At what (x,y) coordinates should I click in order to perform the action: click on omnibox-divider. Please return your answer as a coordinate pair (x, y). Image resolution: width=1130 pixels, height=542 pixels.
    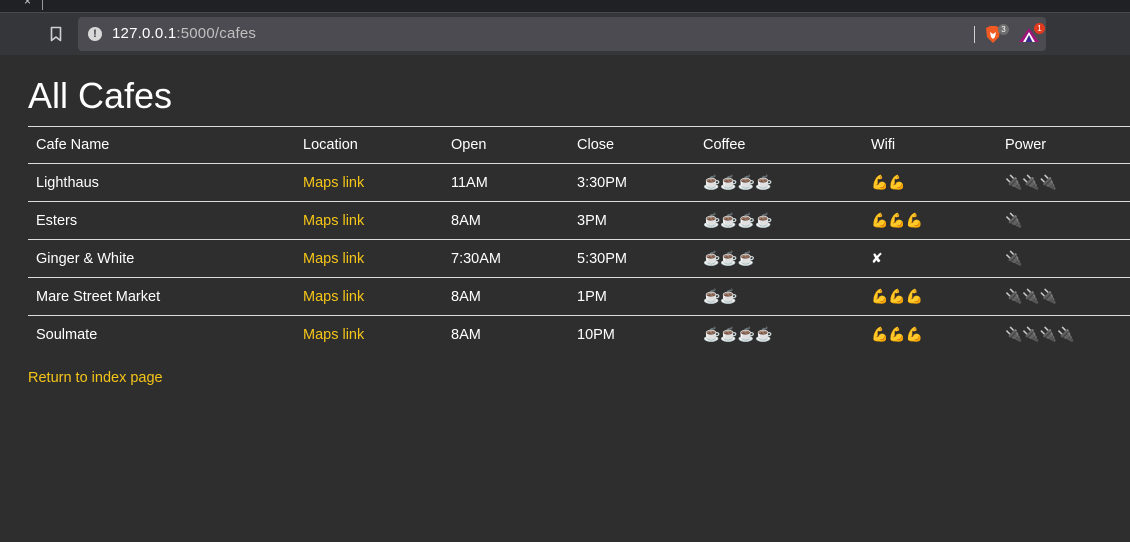
    Looking at the image, I should click on (974, 34).